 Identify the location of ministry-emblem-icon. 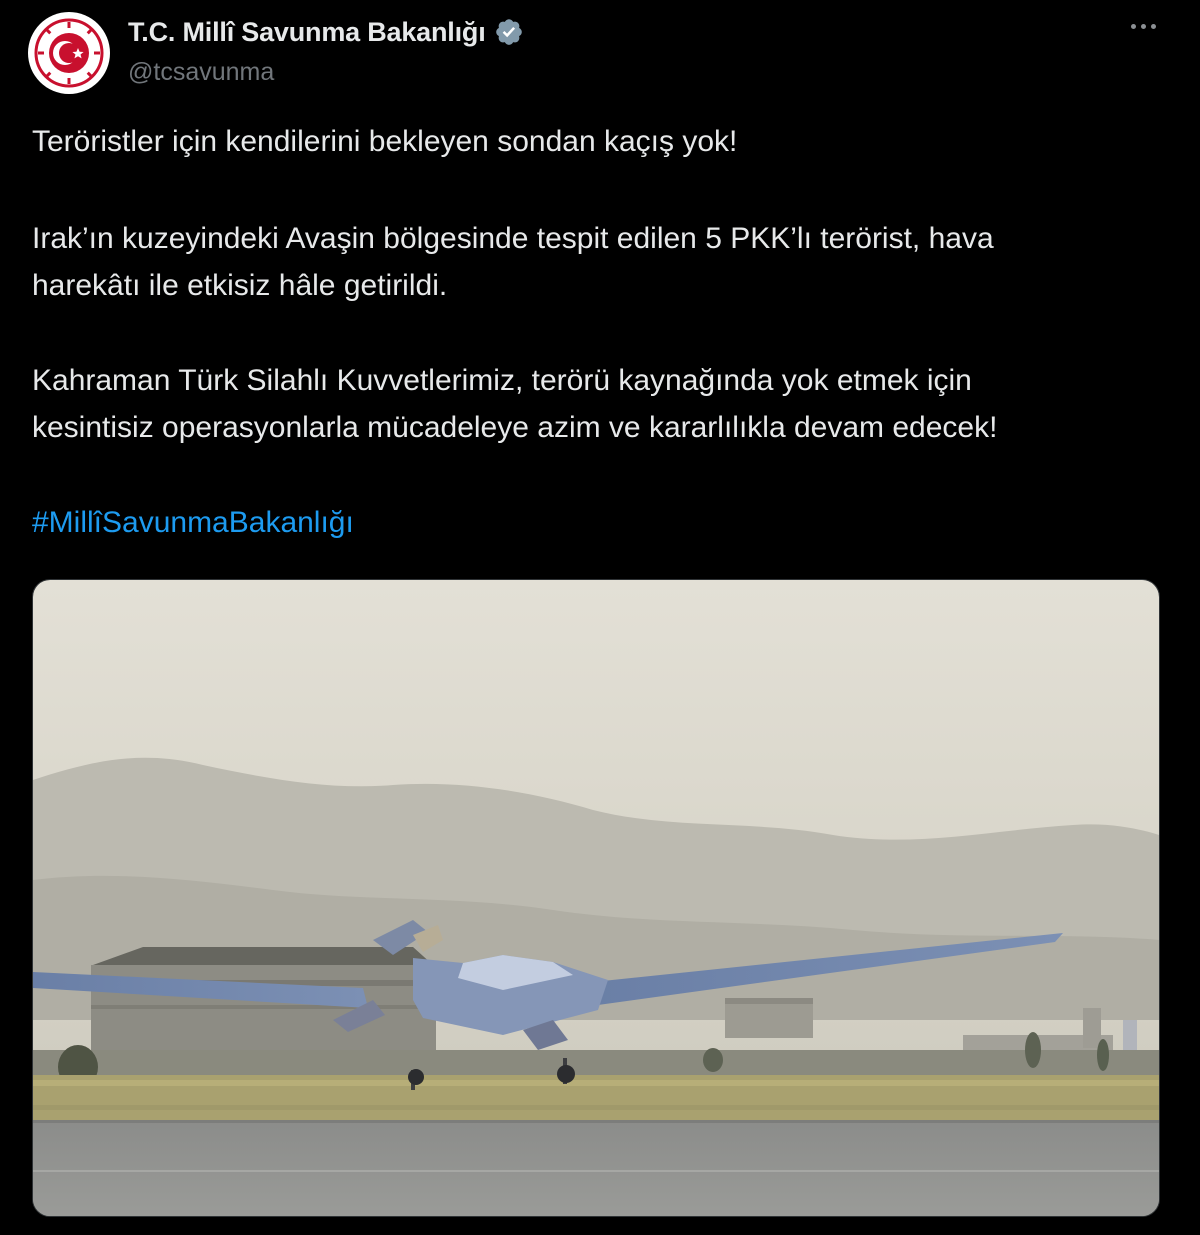
(69, 53).